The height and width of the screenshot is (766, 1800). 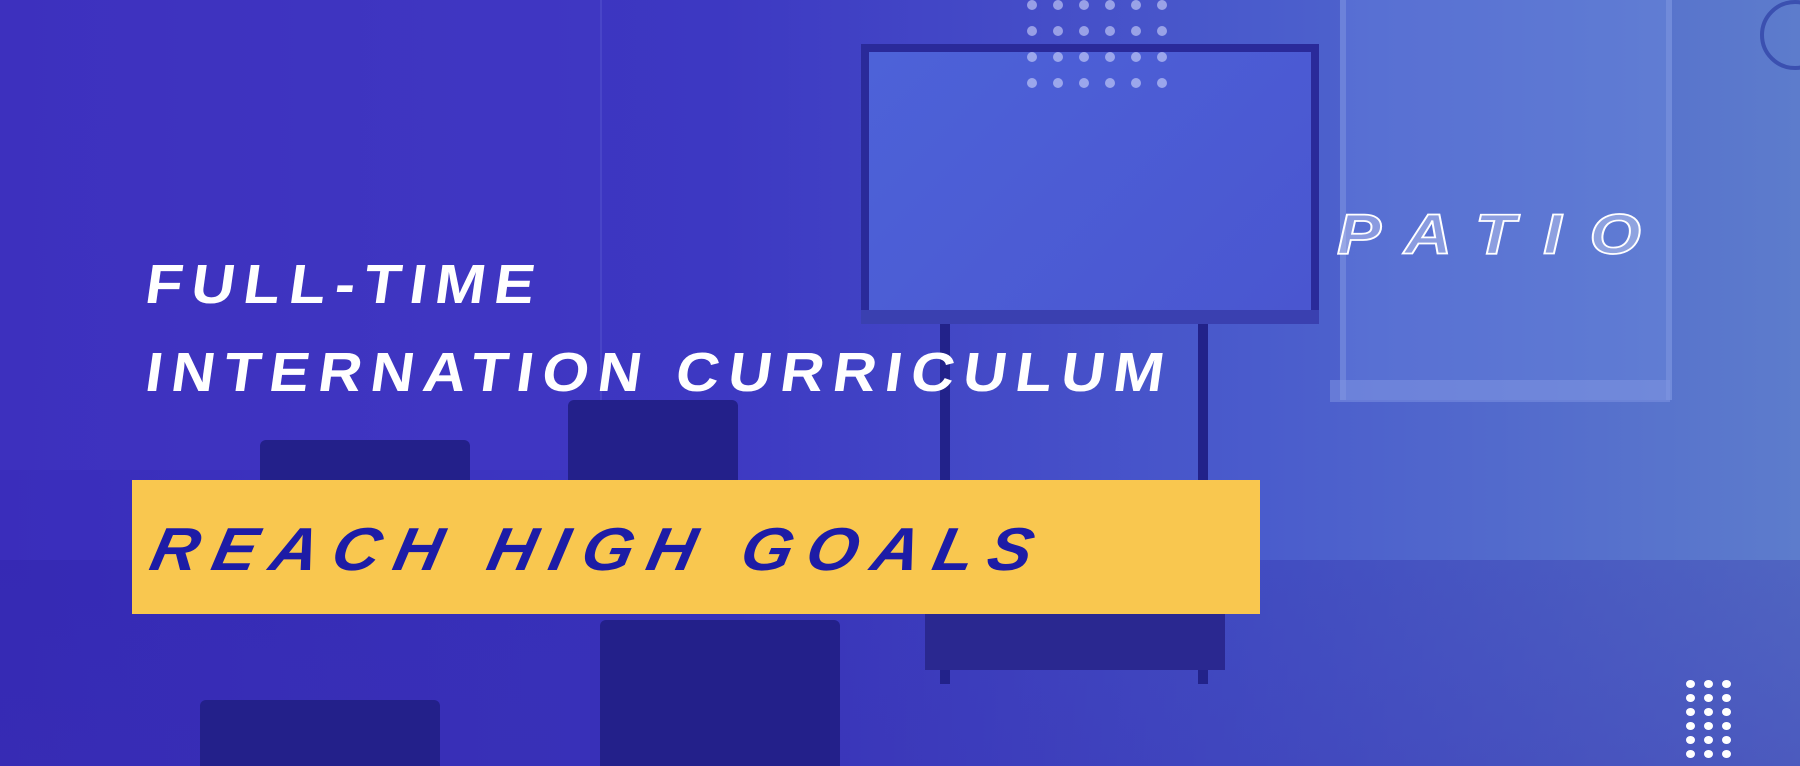 What do you see at coordinates (659, 372) in the screenshot?
I see `headline-line-2: INTERNATION CURRICULUM` at bounding box center [659, 372].